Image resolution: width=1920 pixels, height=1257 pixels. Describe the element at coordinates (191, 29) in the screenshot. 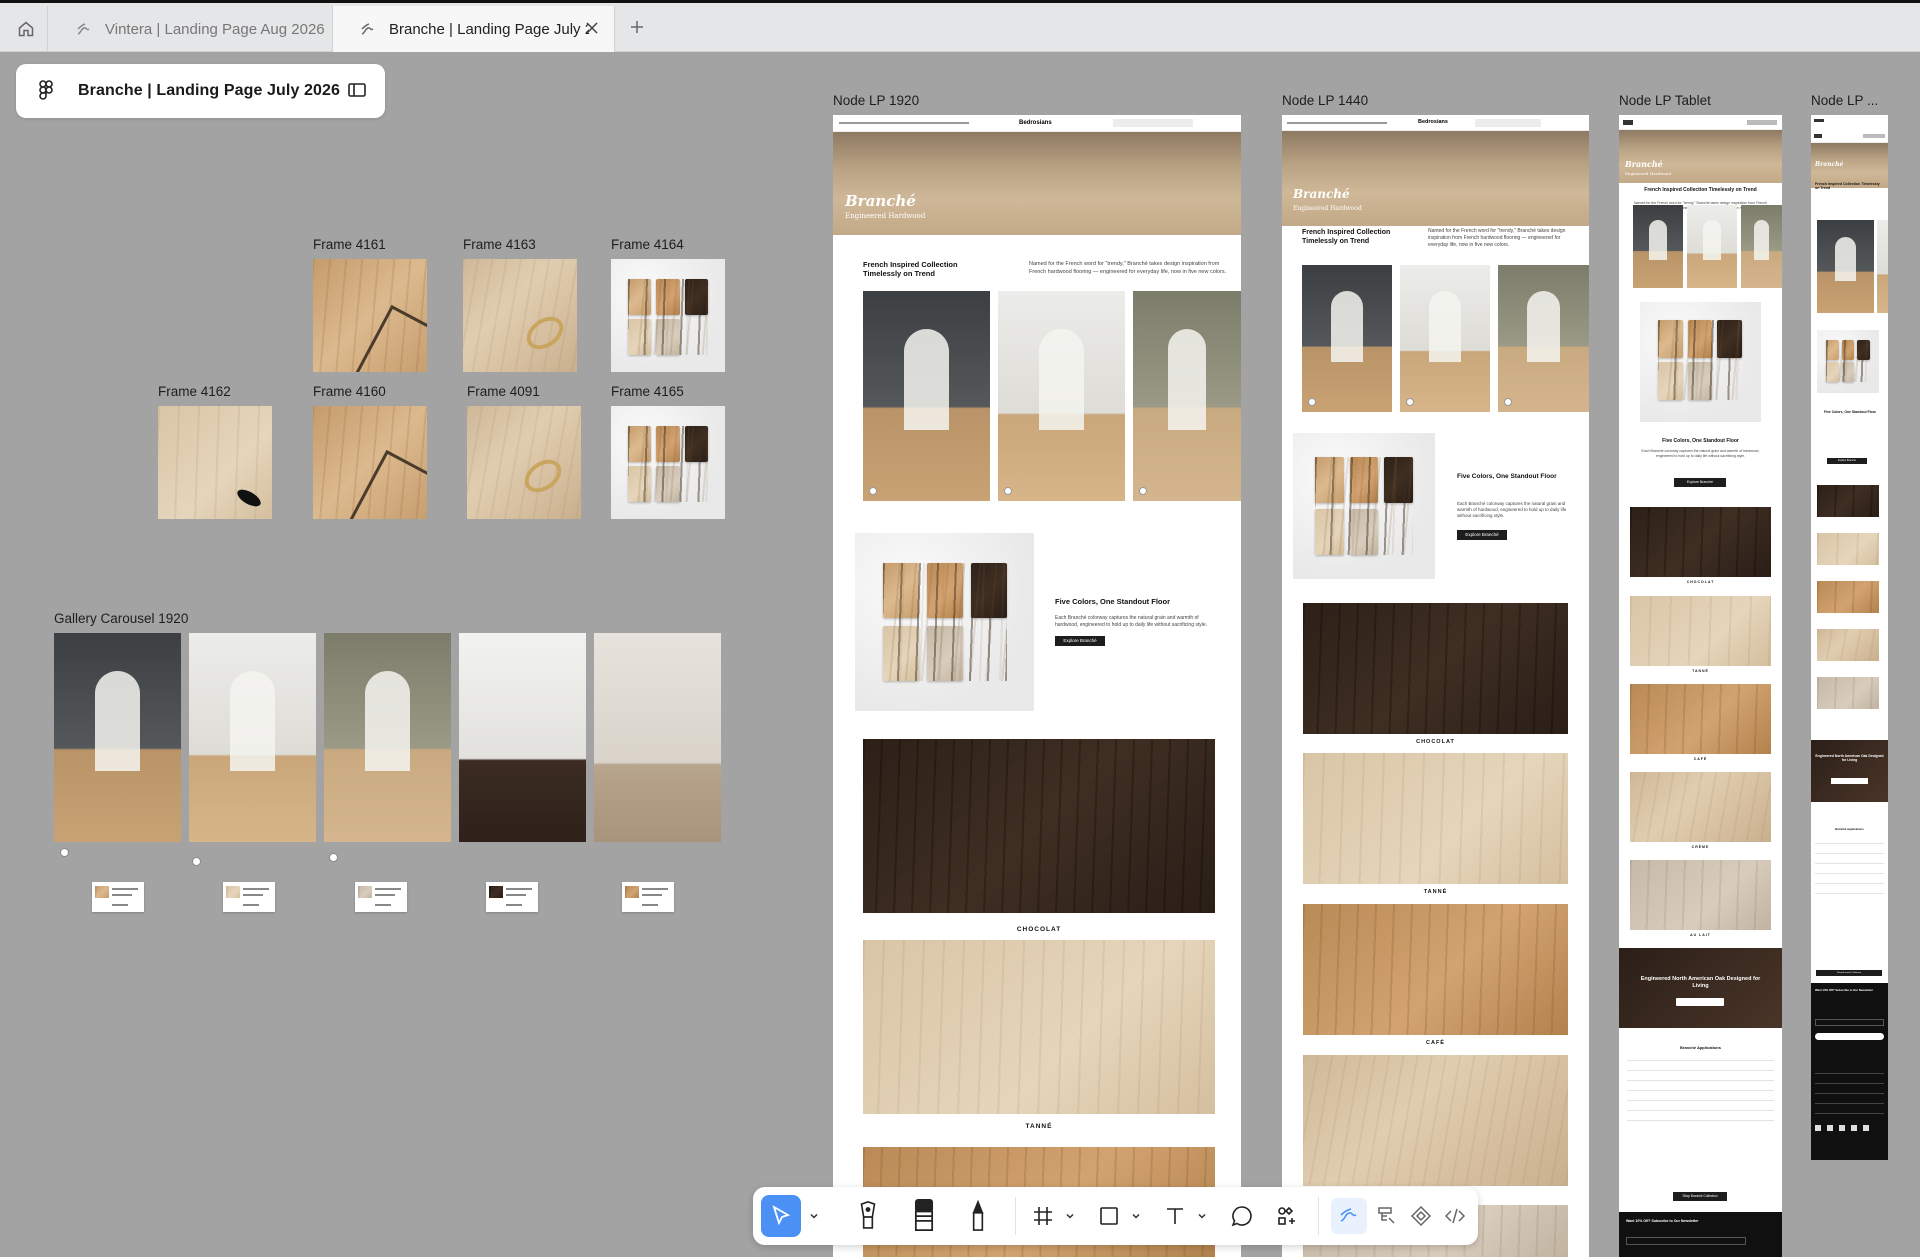

I see `tab-vintera: Vintera | Landing Page Aug 2026` at that location.